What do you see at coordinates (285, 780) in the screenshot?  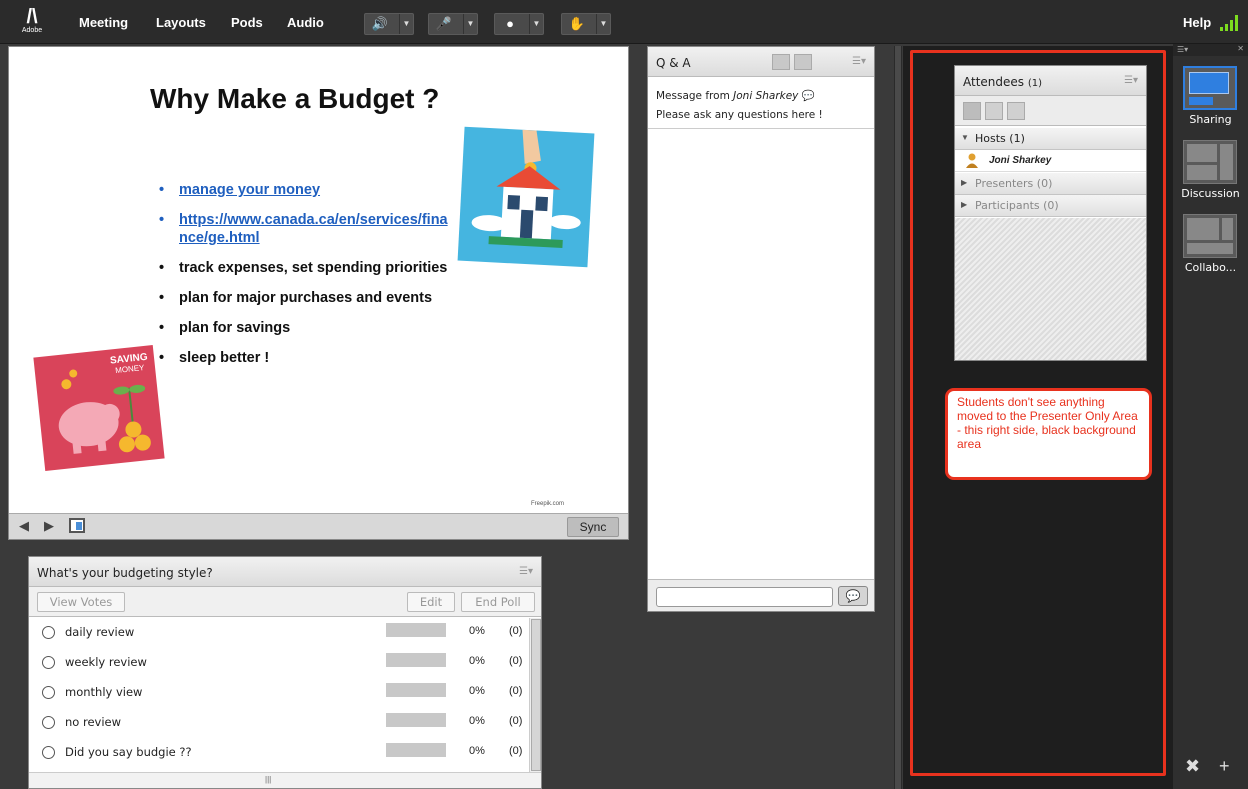 I see `poll-horizontal-scrollbar: |||` at bounding box center [285, 780].